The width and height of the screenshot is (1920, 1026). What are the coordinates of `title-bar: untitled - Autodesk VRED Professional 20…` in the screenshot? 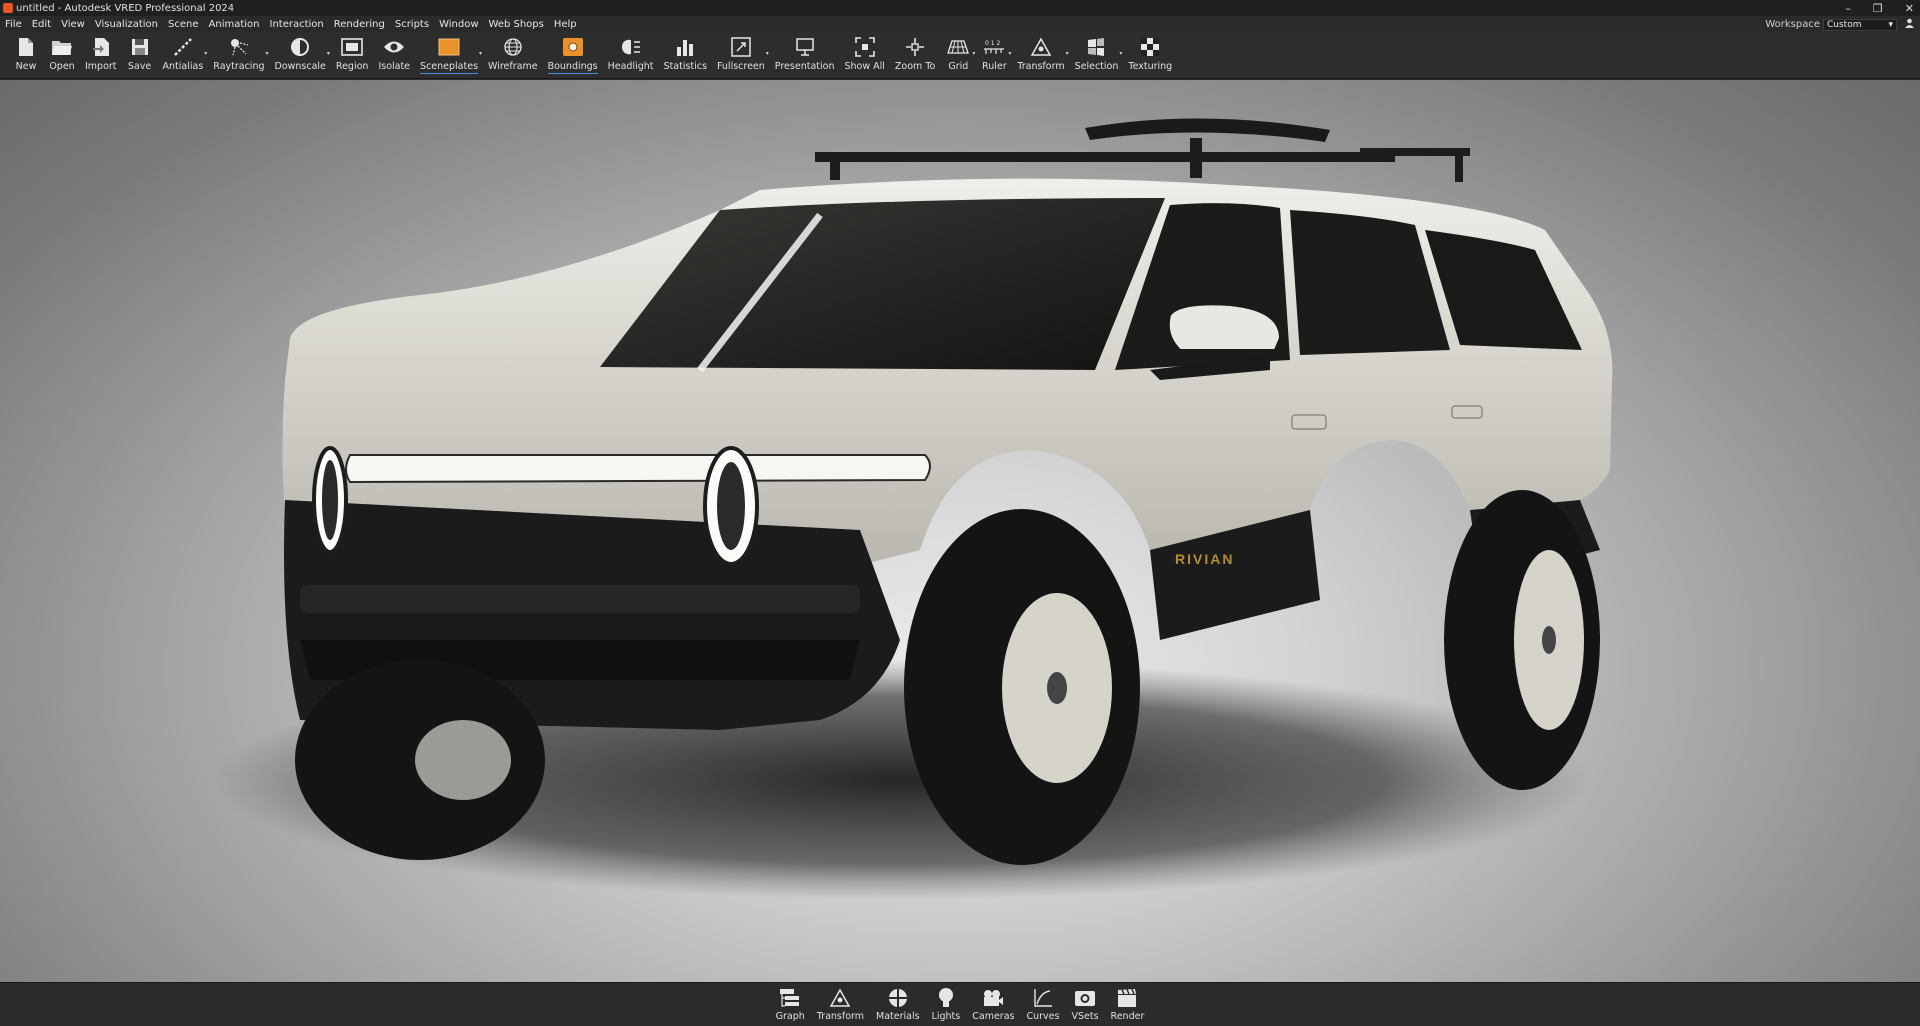 It's located at (960, 8).